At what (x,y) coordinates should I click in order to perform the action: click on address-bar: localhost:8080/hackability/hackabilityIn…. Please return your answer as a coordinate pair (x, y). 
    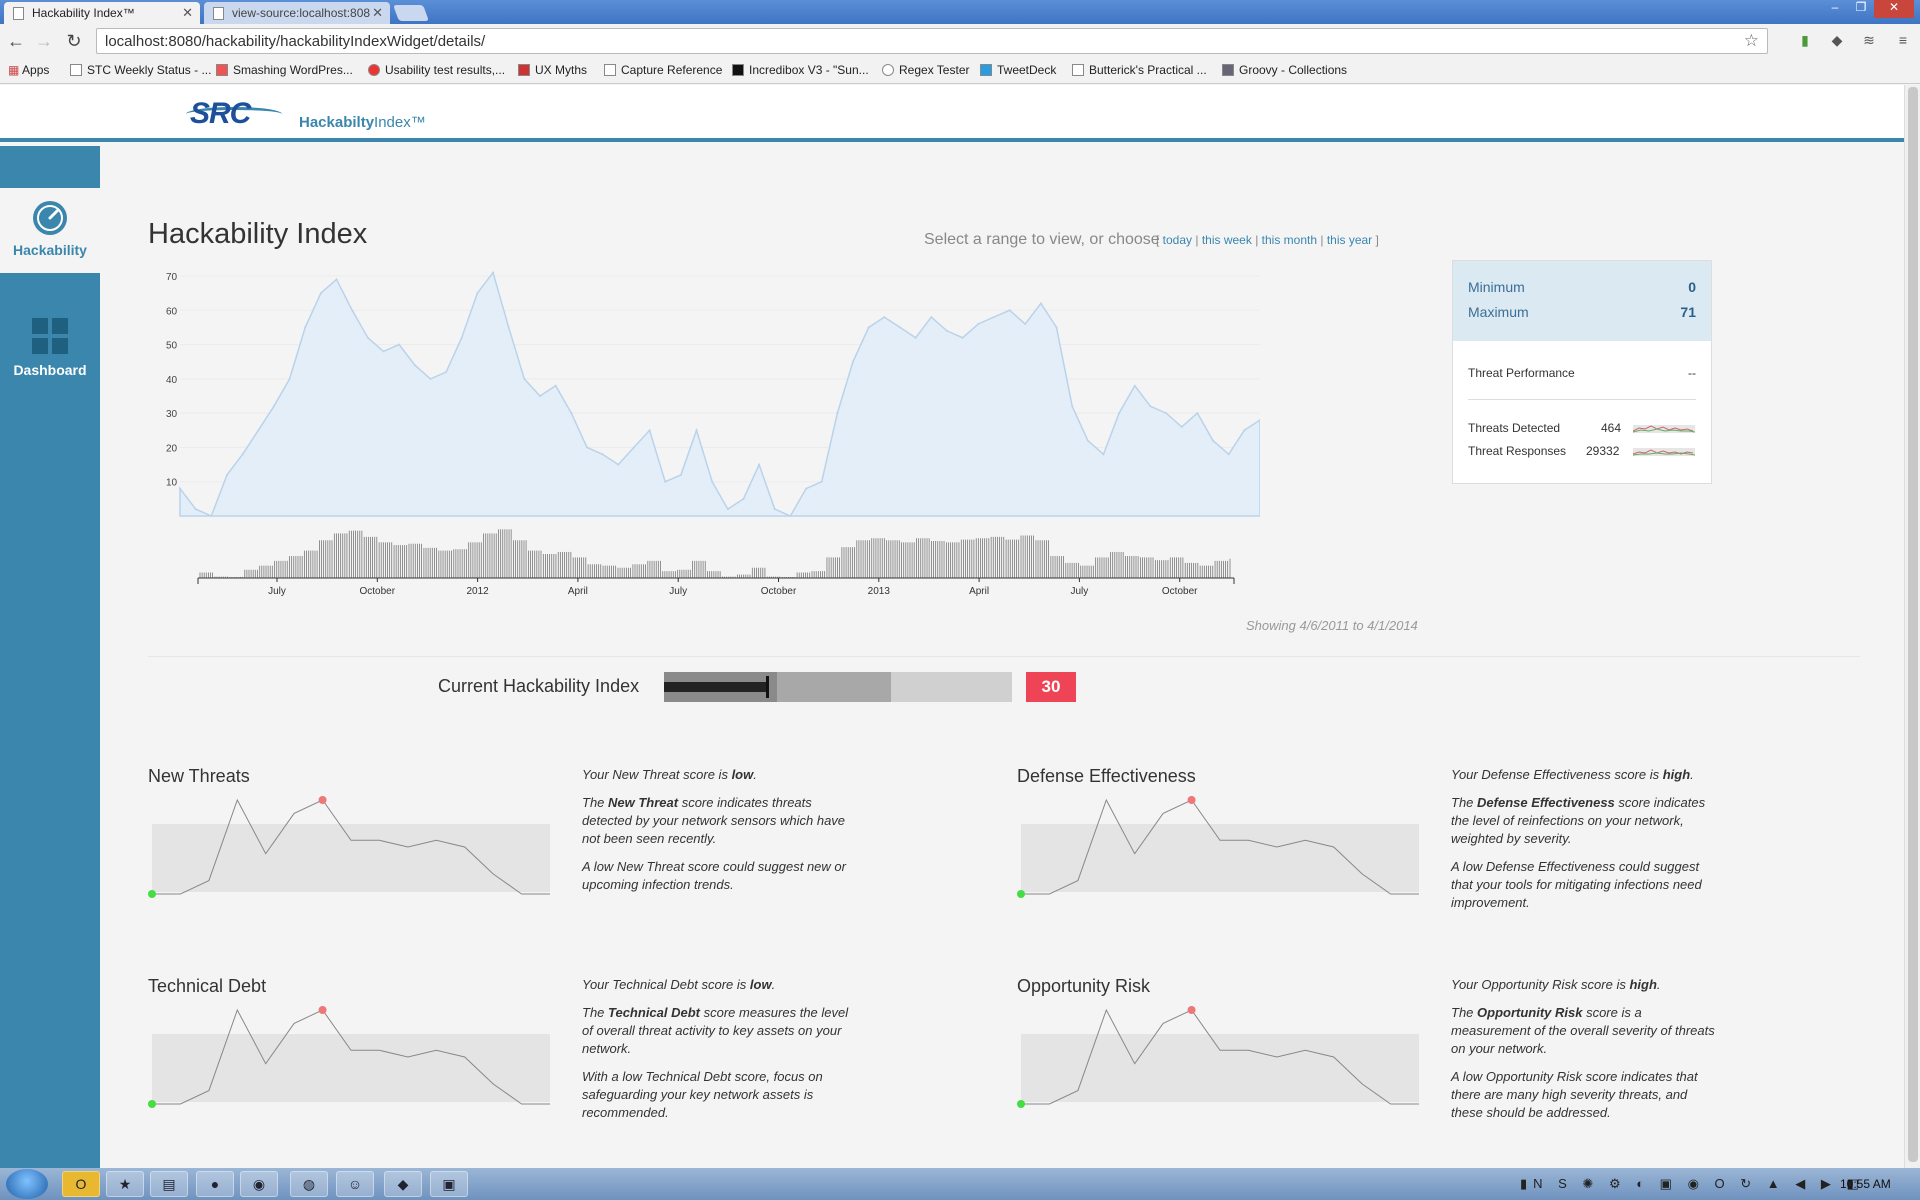
    Looking at the image, I should click on (932, 41).